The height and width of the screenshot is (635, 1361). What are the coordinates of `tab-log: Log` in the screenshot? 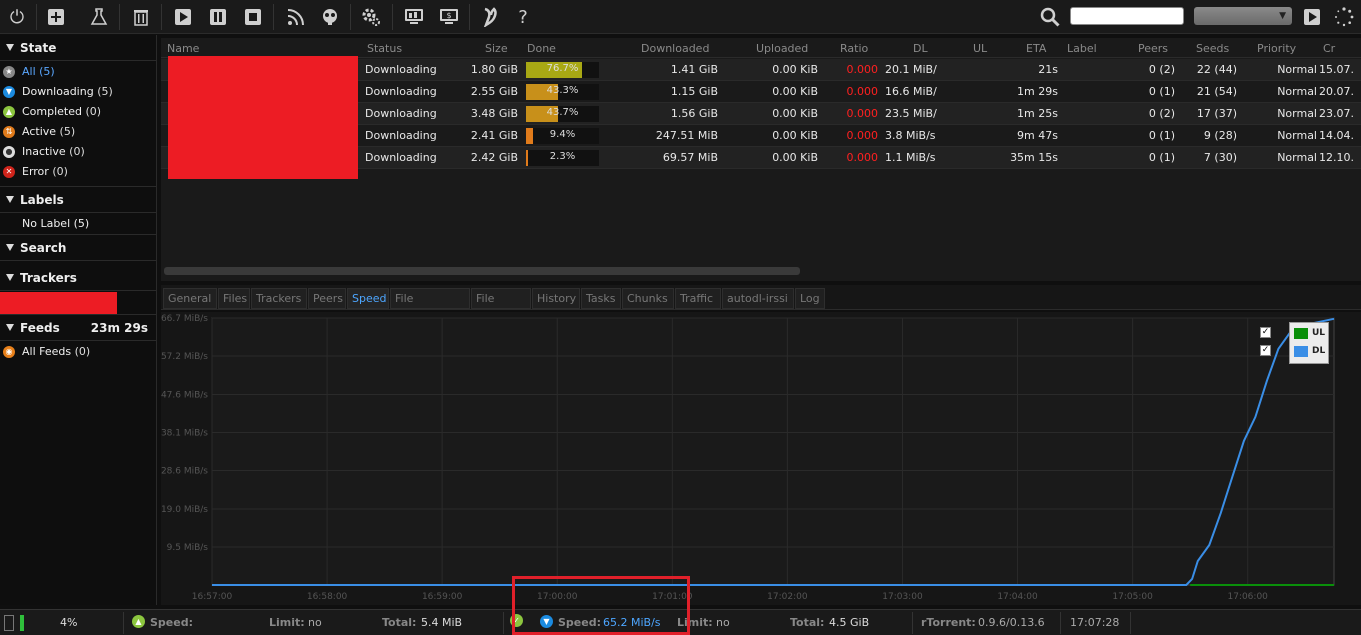 It's located at (810, 298).